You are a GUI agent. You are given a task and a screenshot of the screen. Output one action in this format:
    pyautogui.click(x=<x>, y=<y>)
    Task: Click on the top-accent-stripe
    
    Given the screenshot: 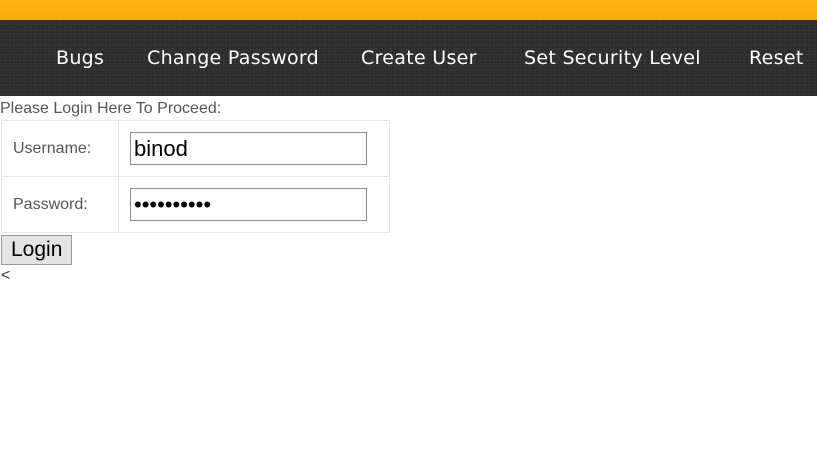 What is the action you would take?
    pyautogui.click(x=408, y=10)
    